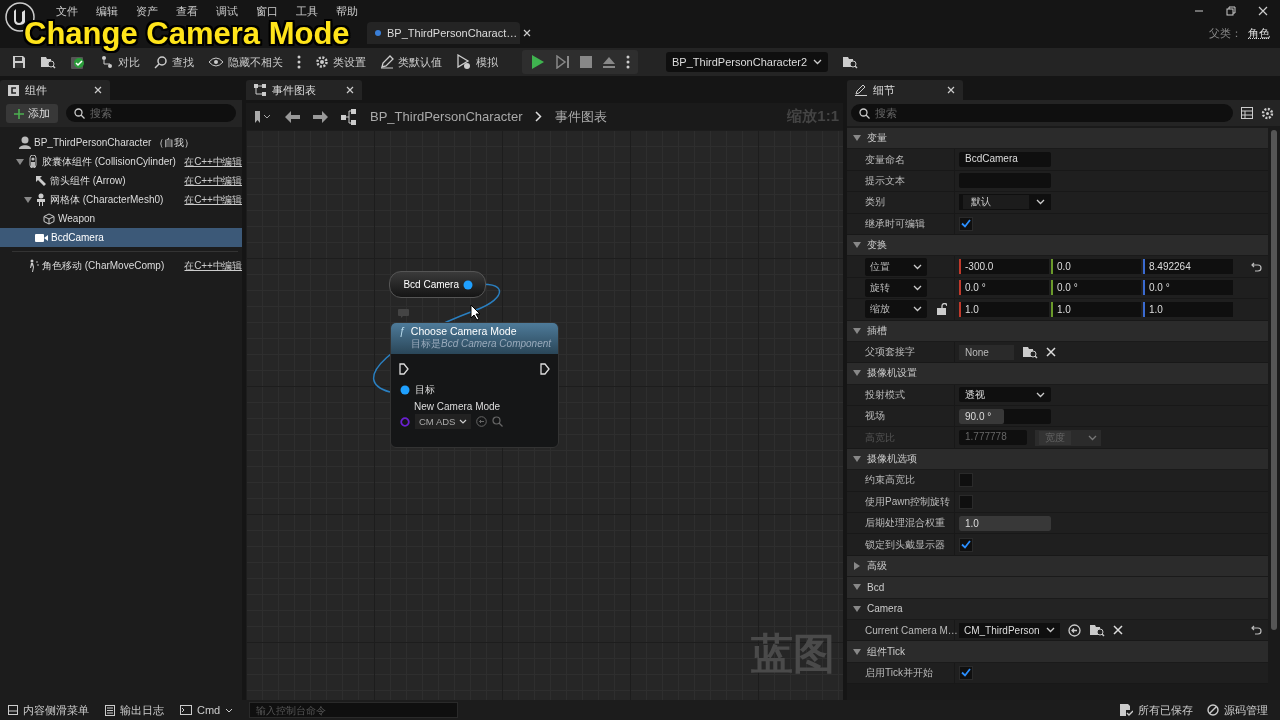  I want to click on pencil-icon, so click(387, 62).